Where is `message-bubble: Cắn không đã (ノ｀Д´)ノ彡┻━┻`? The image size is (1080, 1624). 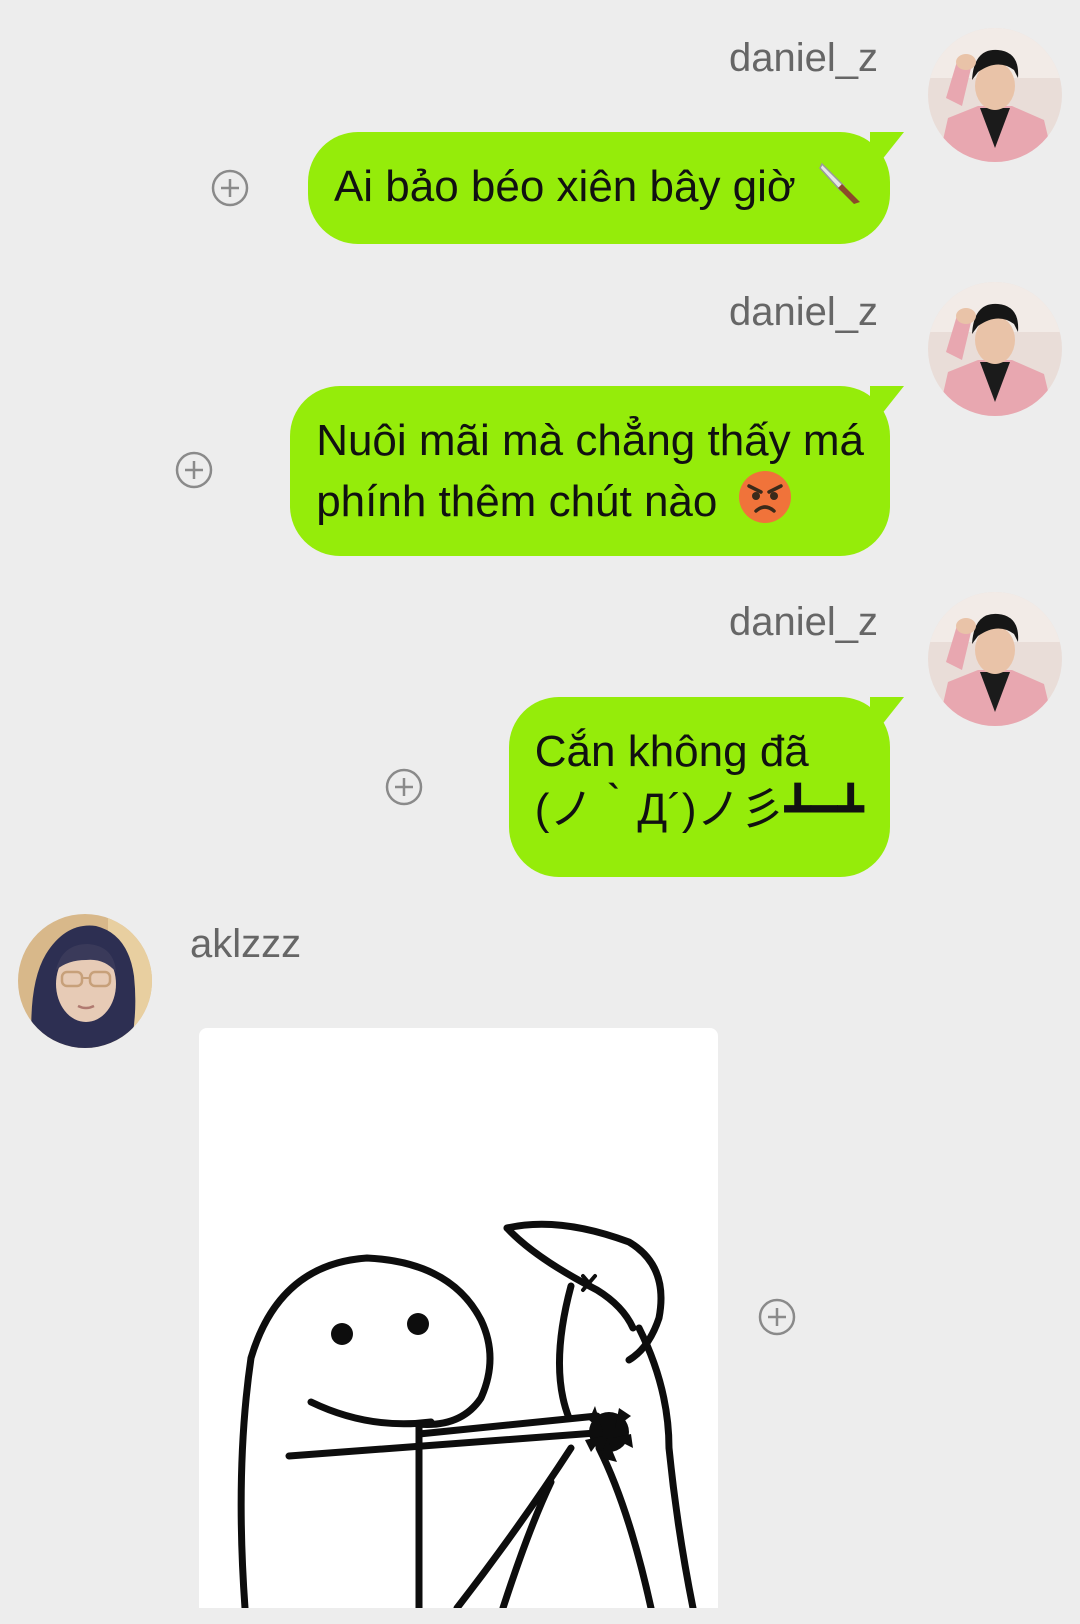 message-bubble: Cắn không đã (ノ｀Д´)ノ彡┻━┻ is located at coordinates (699, 787).